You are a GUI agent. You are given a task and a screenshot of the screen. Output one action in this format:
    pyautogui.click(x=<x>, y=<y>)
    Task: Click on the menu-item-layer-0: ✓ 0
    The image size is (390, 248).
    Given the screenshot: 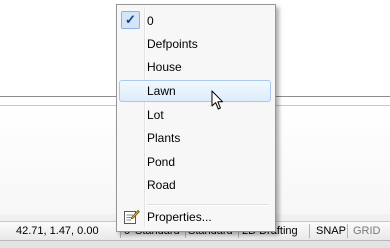 What is the action you would take?
    pyautogui.click(x=195, y=21)
    